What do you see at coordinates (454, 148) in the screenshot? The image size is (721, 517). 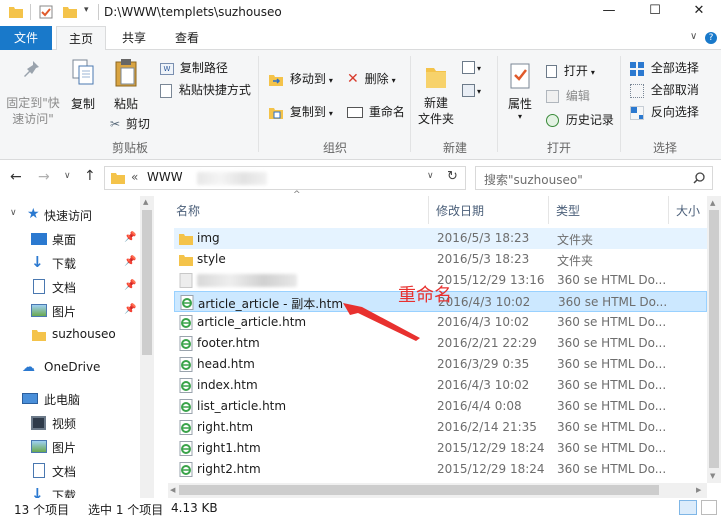 I see `new-group-label: 新建` at bounding box center [454, 148].